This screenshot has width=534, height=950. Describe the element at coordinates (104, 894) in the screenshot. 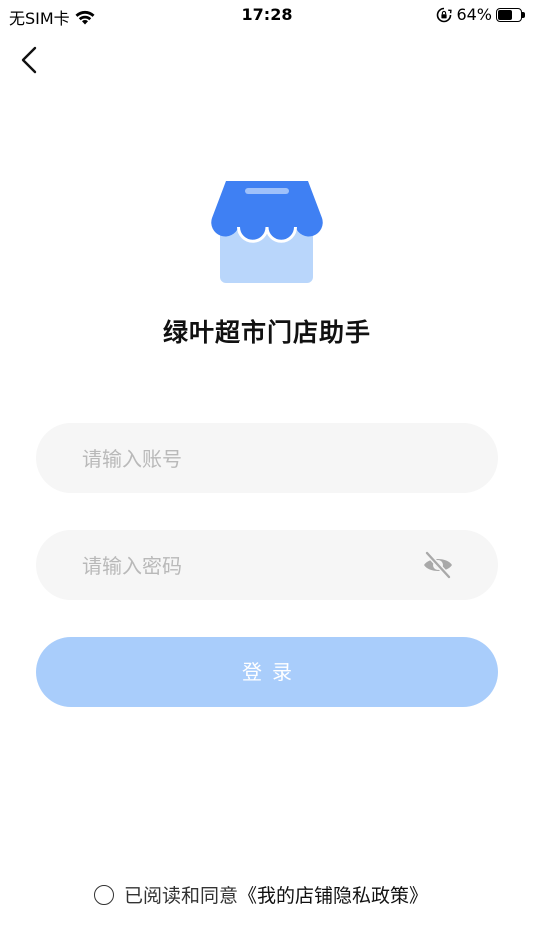

I see `agreement-checkbox` at that location.